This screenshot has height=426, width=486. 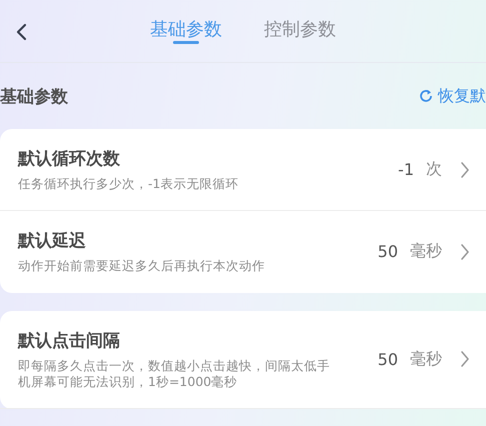 I want to click on section-title: 基础参数, so click(x=34, y=97).